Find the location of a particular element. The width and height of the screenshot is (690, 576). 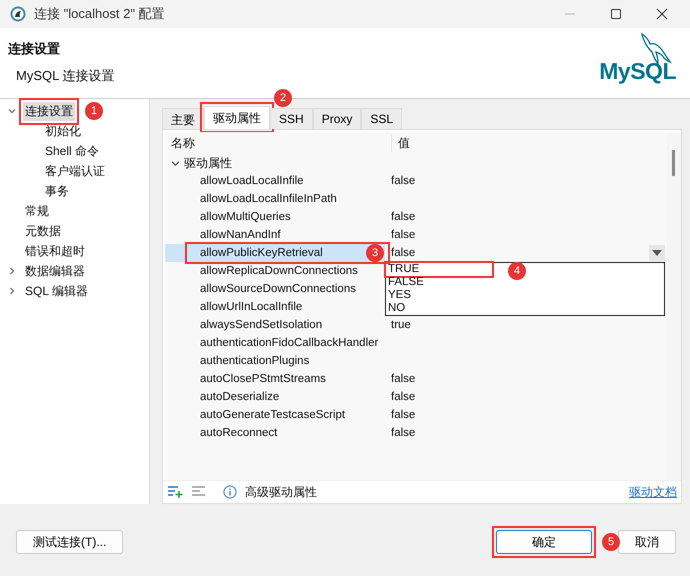

driver-docs-link: 驱动文档 is located at coordinates (653, 492).